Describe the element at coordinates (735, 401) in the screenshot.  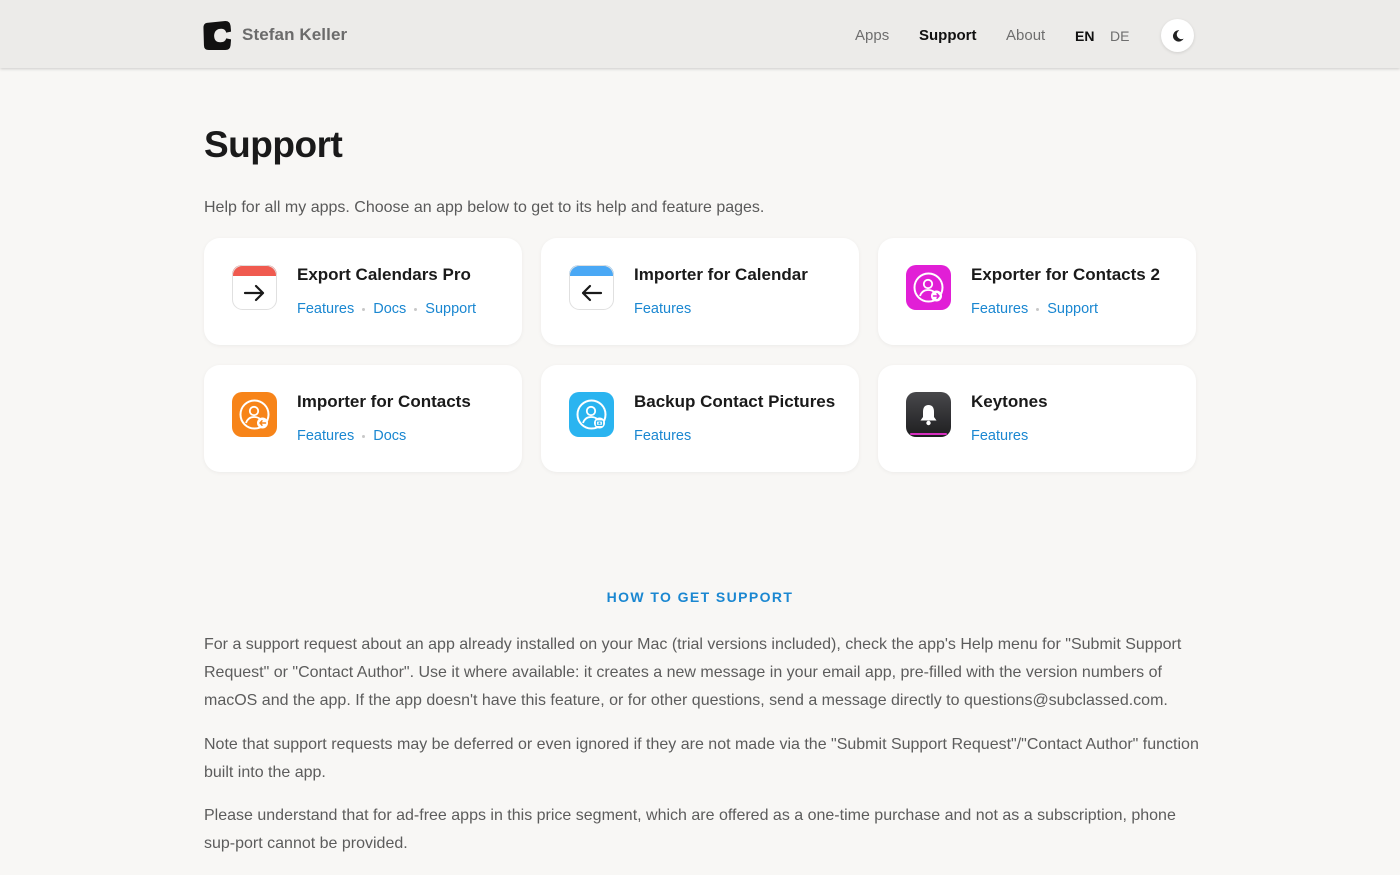
I see `app-name: Backup Contact Pictures` at that location.